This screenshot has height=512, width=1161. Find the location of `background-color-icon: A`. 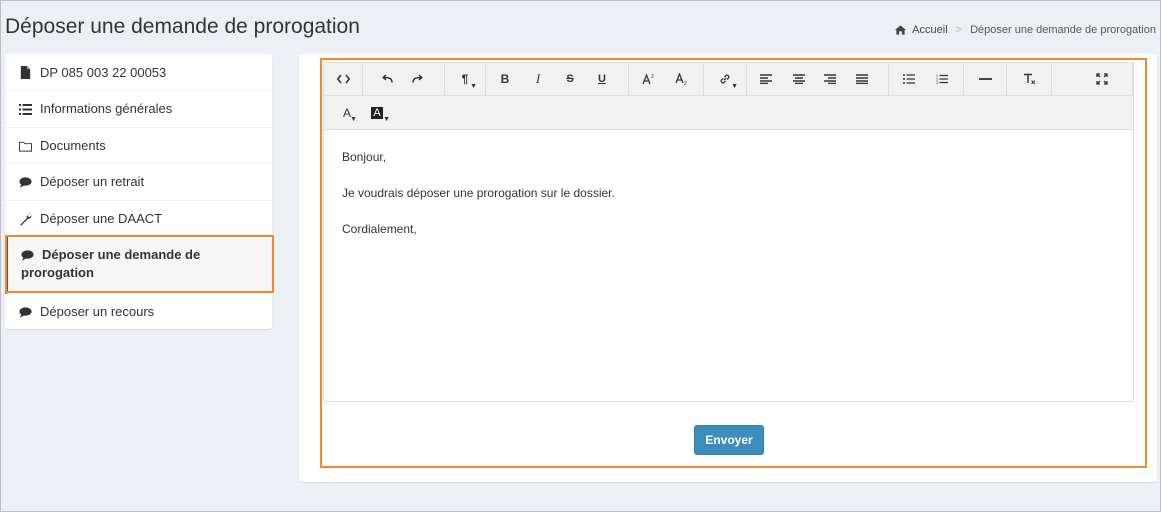

background-color-icon: A is located at coordinates (377, 112).